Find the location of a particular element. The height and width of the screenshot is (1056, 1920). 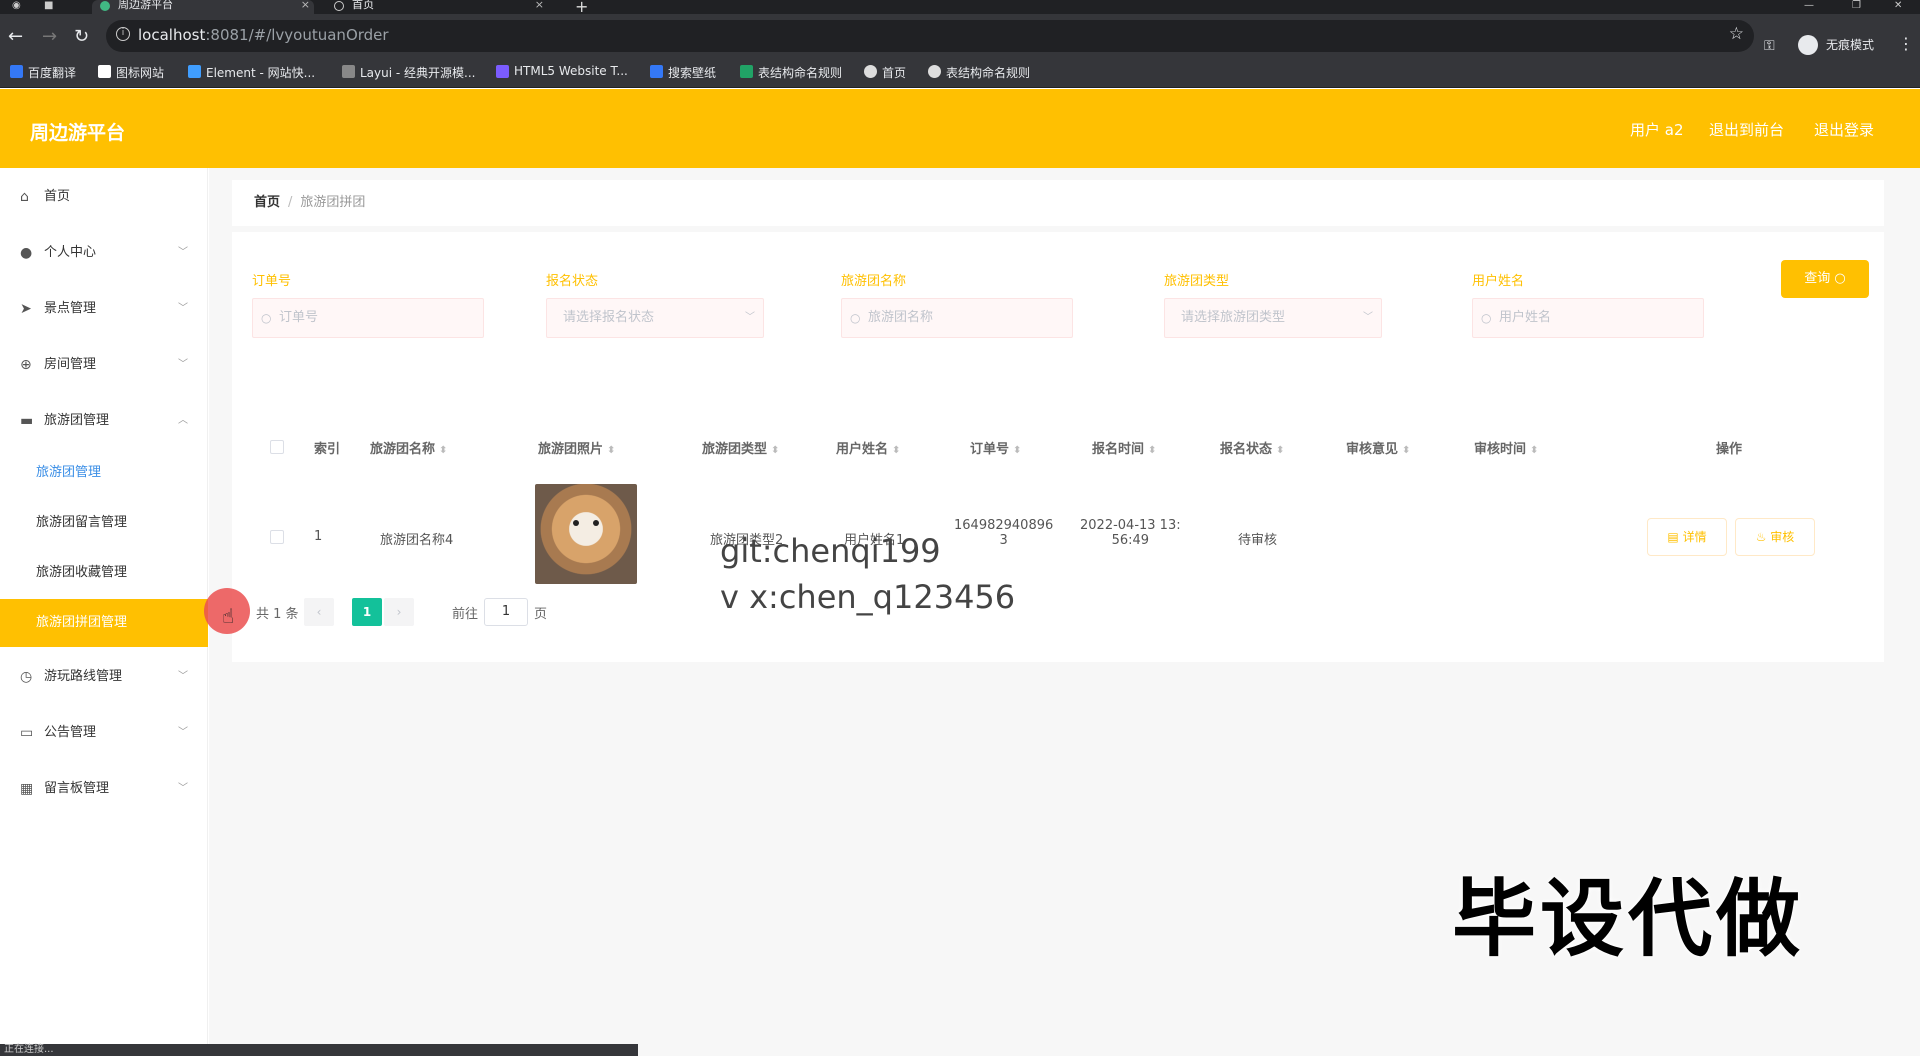

pagination-page-suffix: 页 is located at coordinates (541, 614).